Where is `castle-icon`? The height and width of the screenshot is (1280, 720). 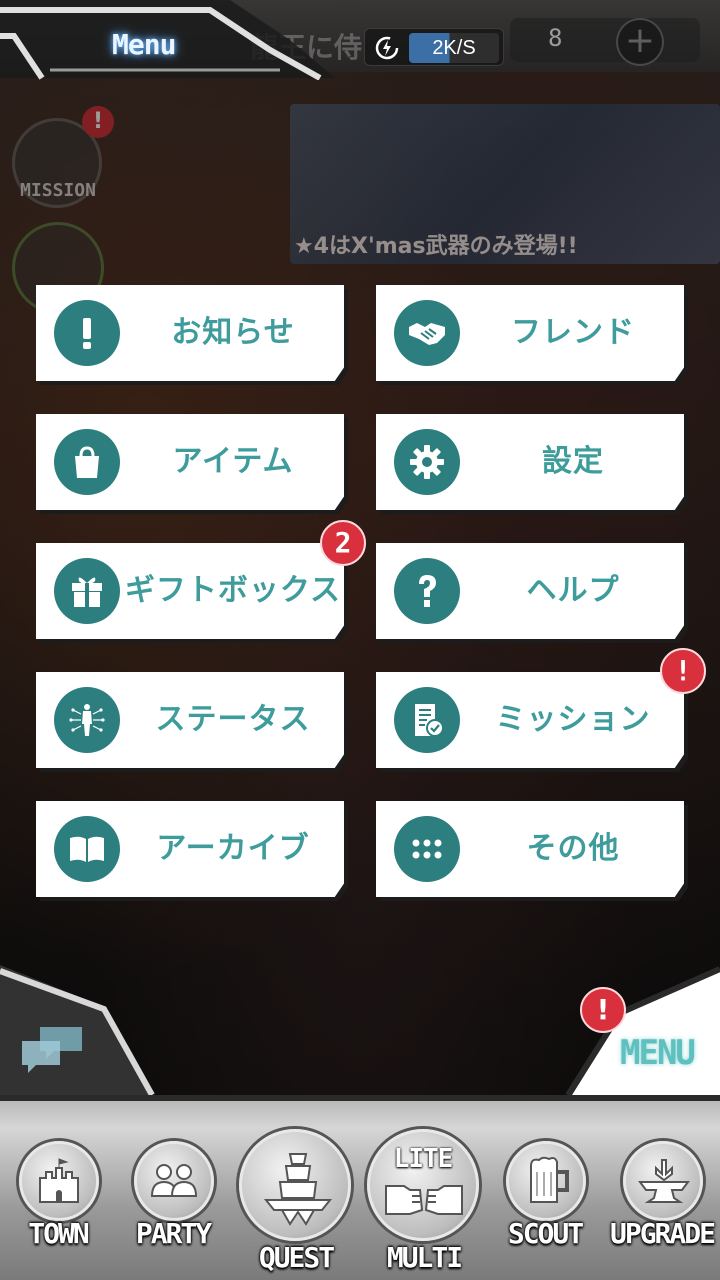 castle-icon is located at coordinates (59, 1181).